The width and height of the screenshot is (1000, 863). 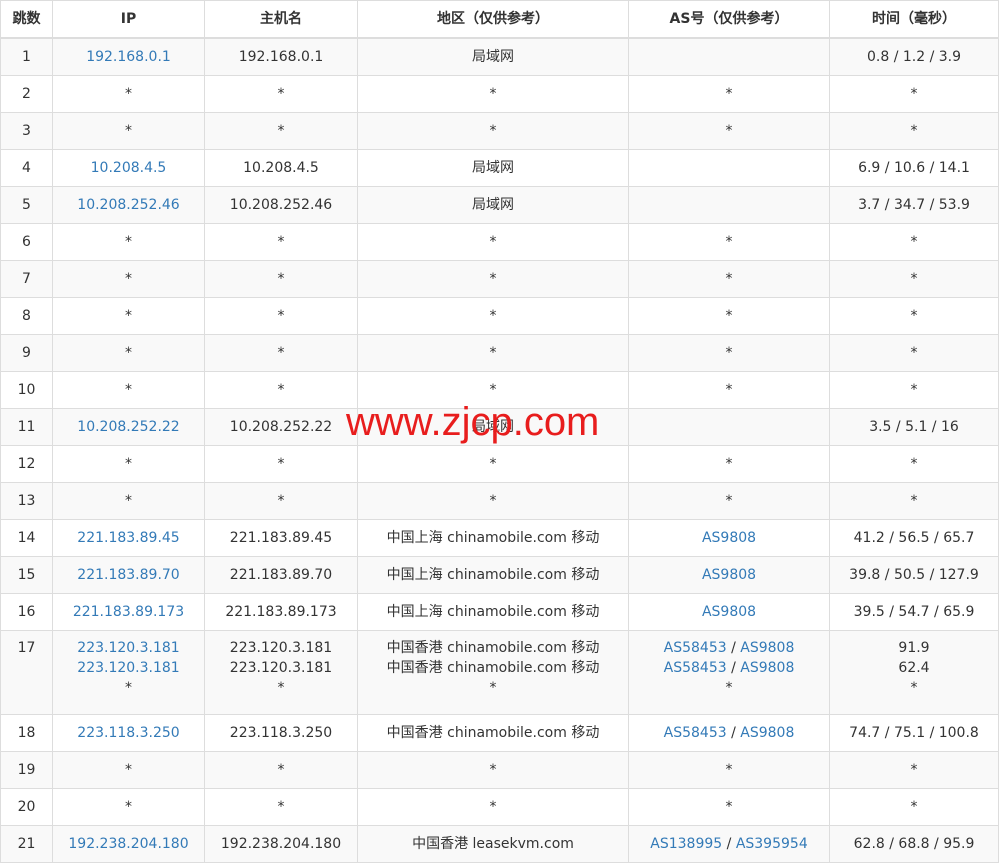 I want to click on hop-cell: 18, so click(x=26, y=733).